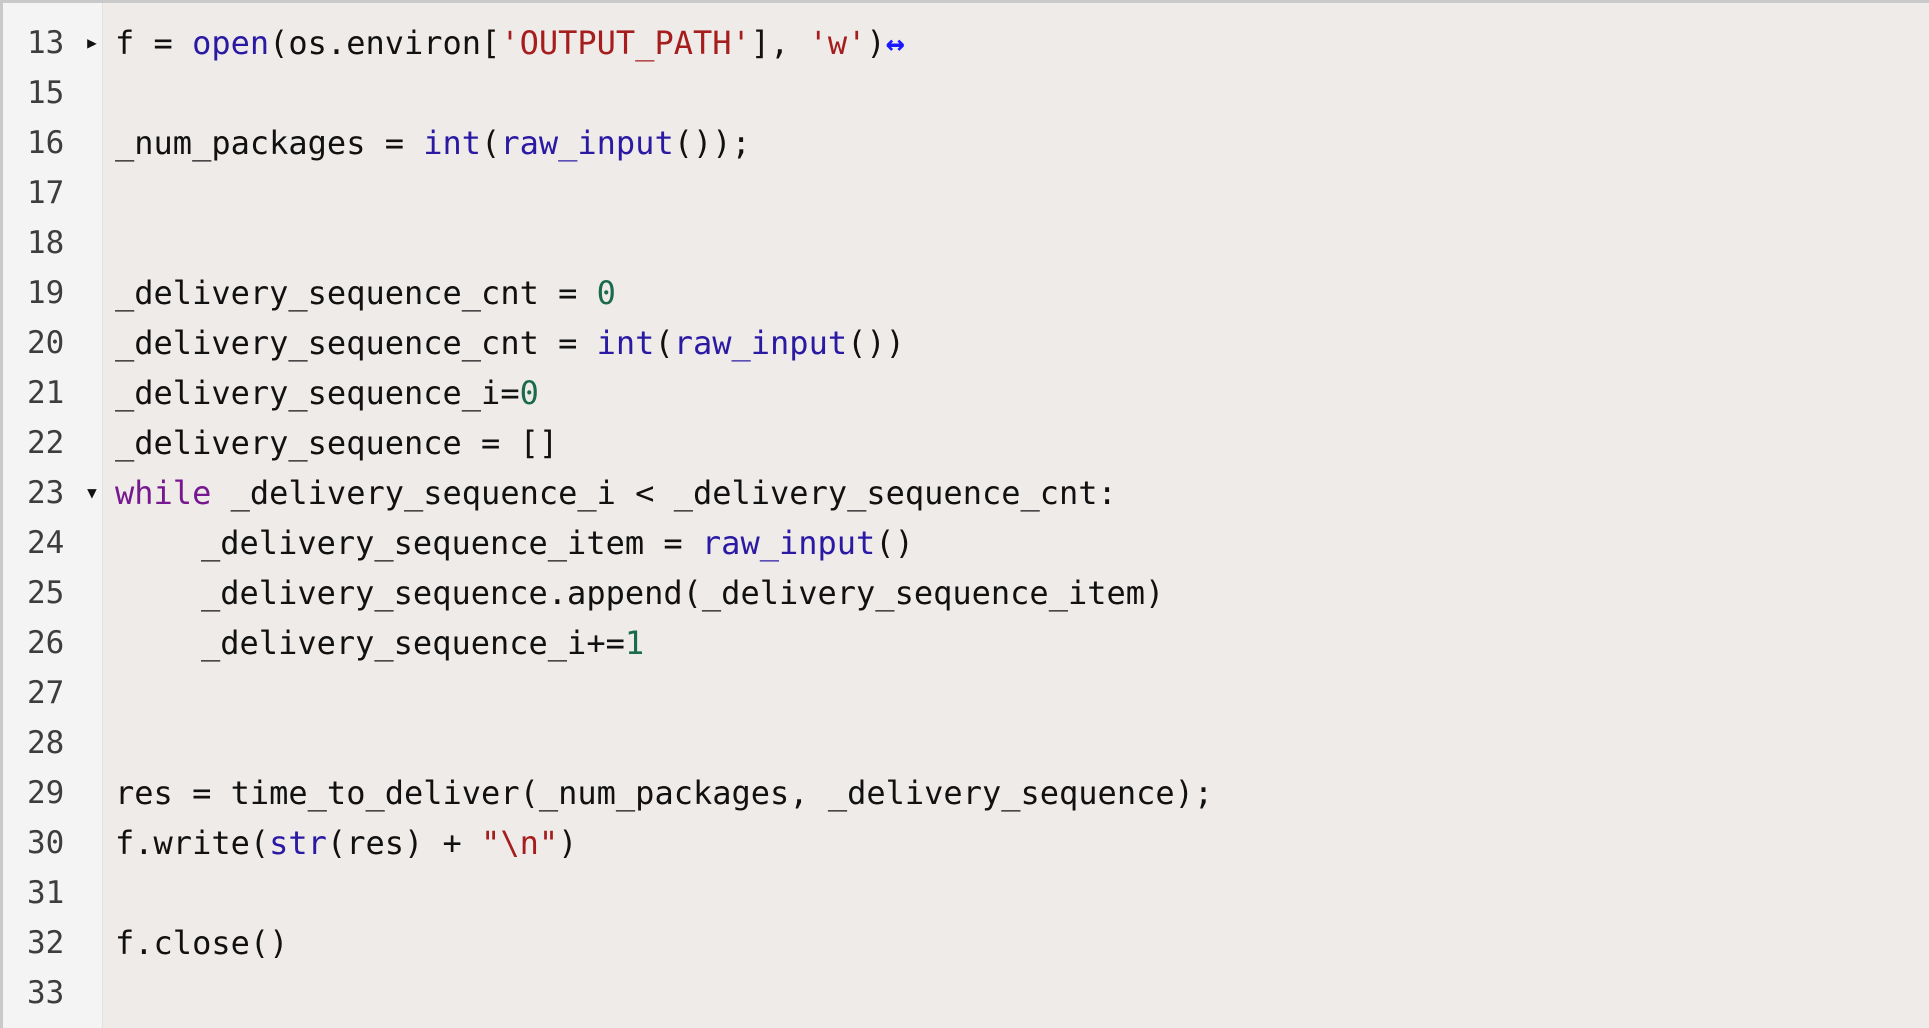  I want to click on code-line: 32 f.close(), so click(966, 945).